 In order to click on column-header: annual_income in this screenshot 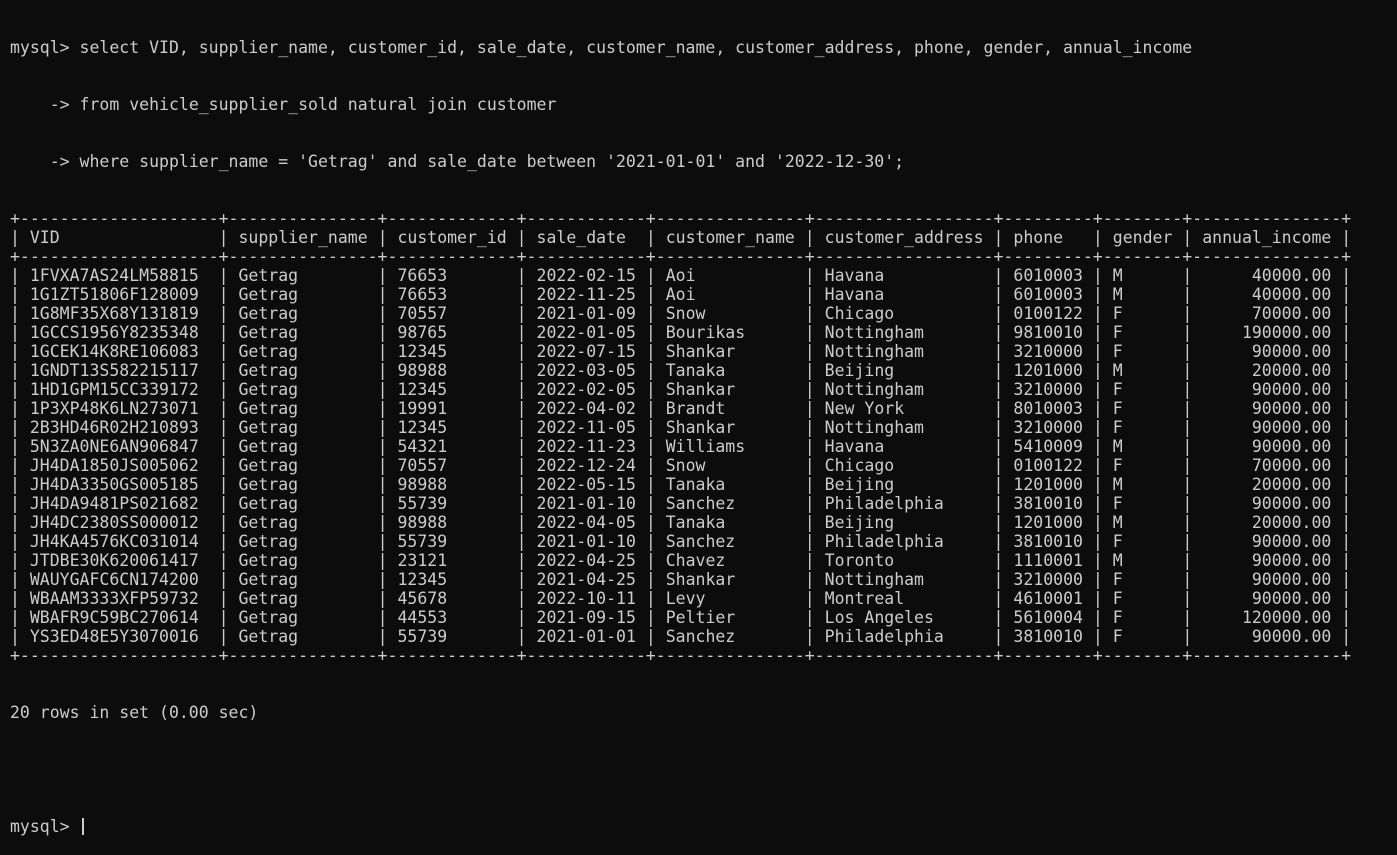, I will do `click(1267, 237)`.